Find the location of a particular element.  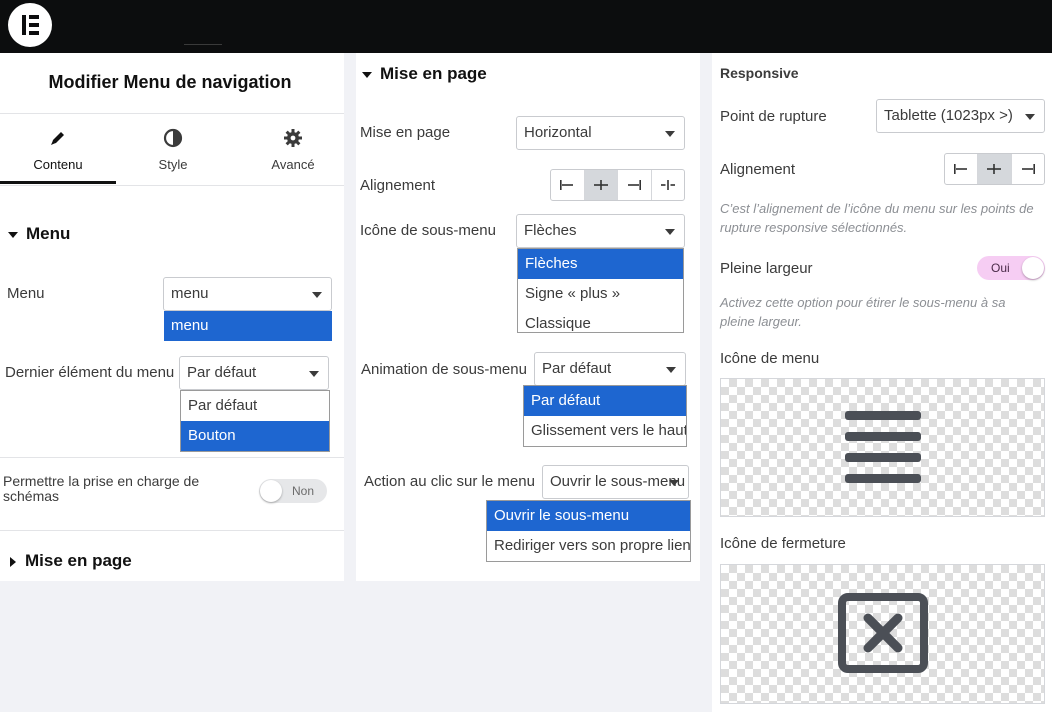

caret-right-icon is located at coordinates (13, 561).